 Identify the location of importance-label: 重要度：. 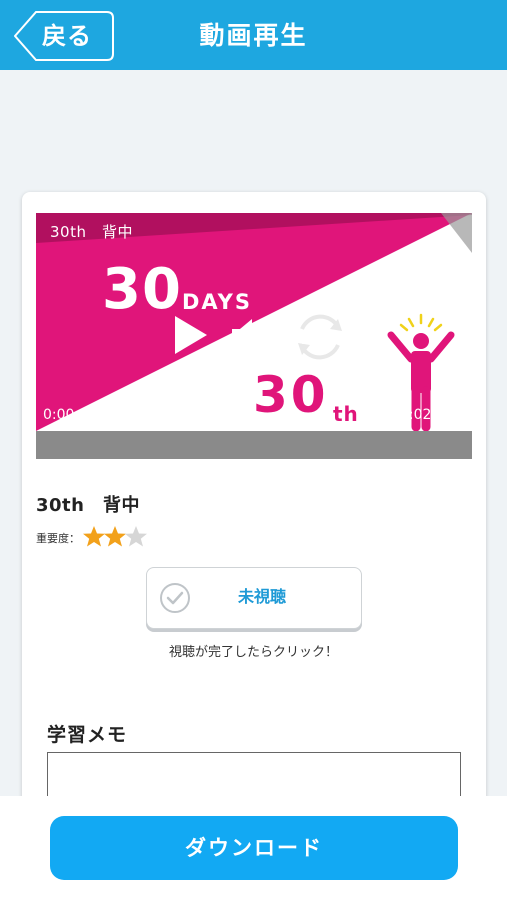
(58, 538).